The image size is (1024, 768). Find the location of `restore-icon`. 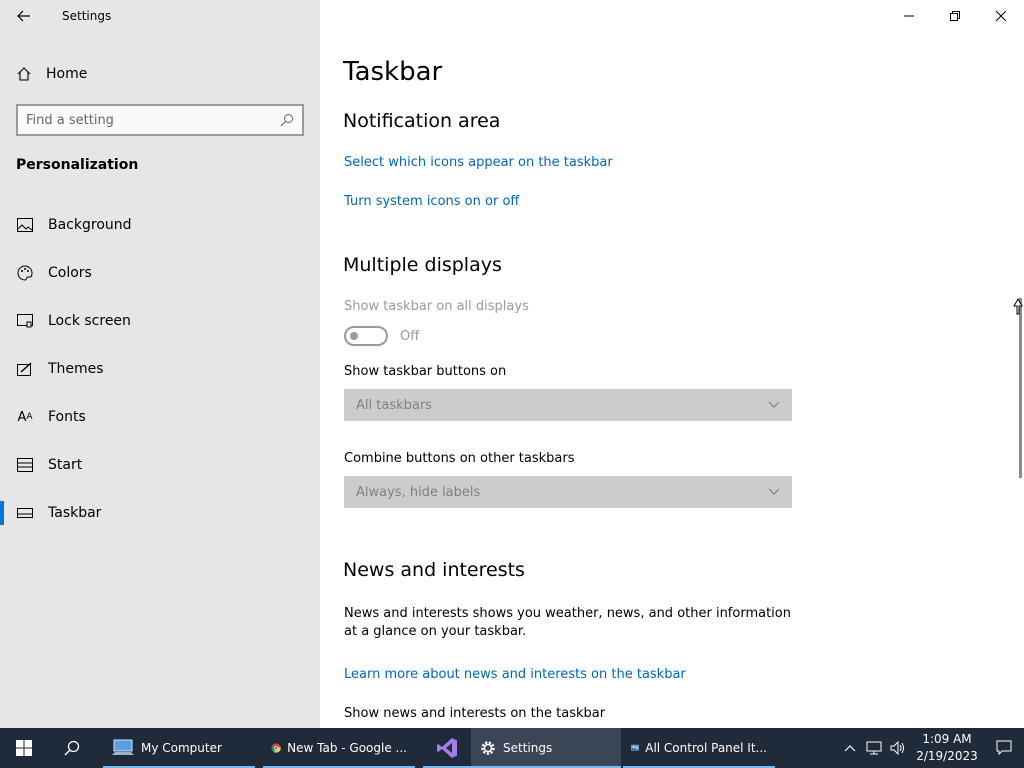

restore-icon is located at coordinates (955, 16).